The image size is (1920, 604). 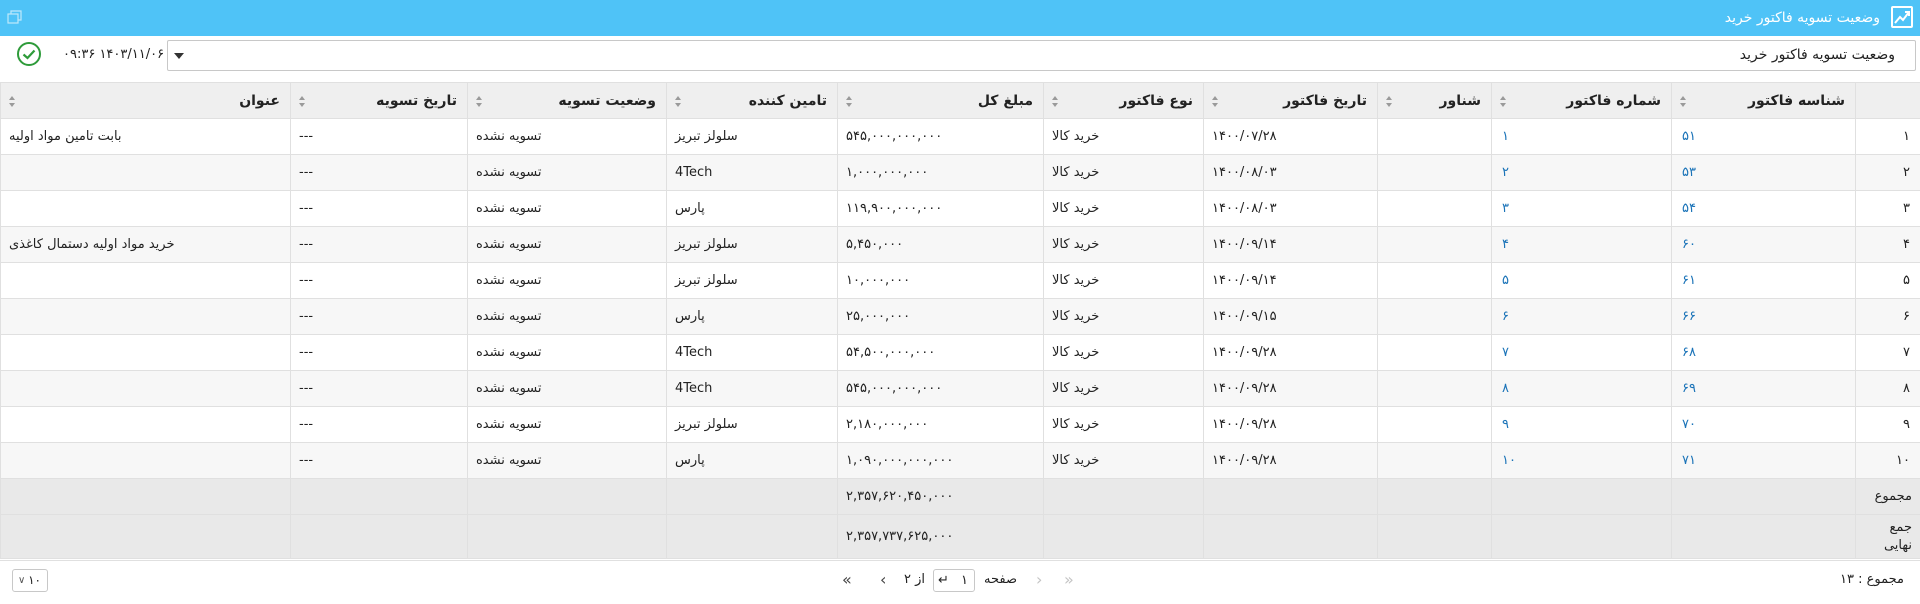 What do you see at coordinates (1887, 208) in the screenshot?
I see `row-number: ۳` at bounding box center [1887, 208].